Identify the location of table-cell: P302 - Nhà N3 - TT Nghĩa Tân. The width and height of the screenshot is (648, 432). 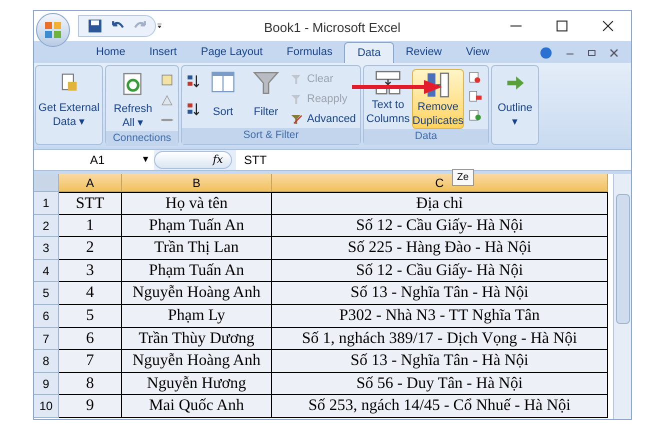
(440, 316).